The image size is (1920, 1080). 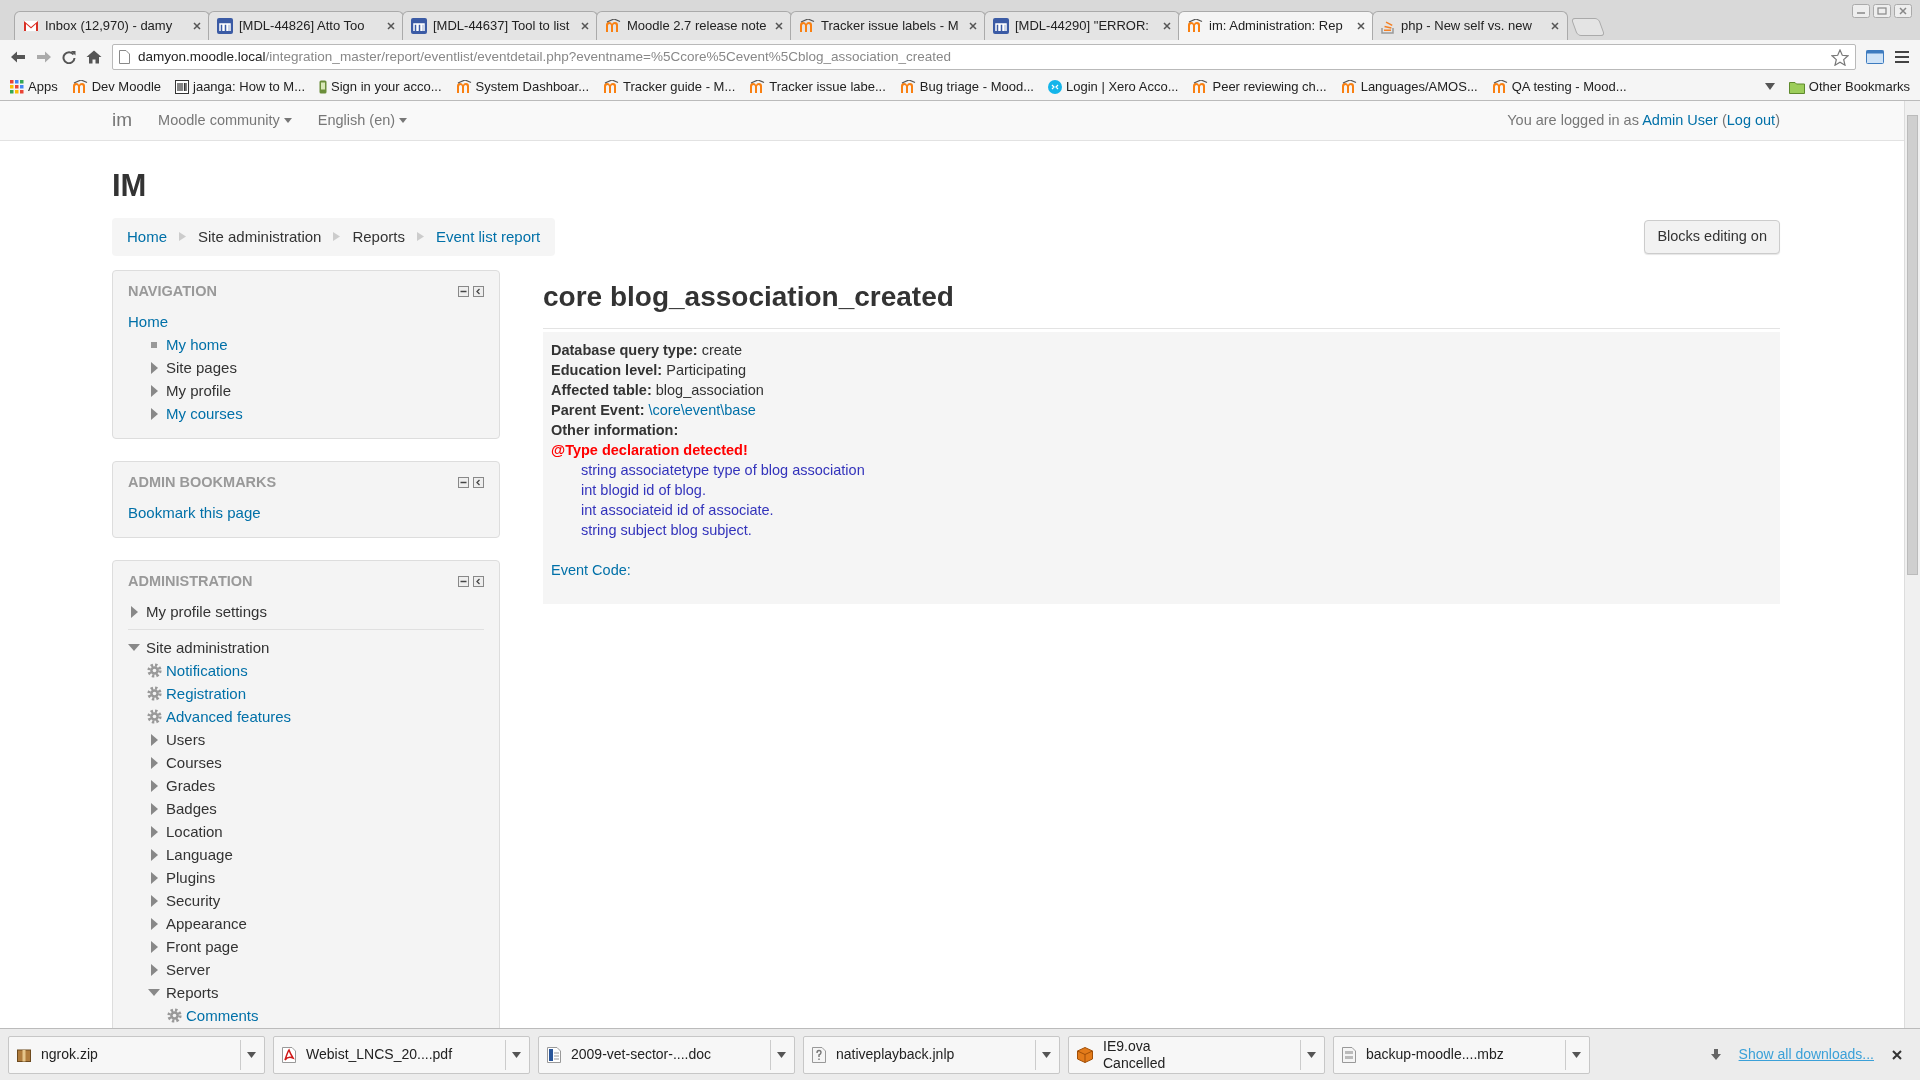 What do you see at coordinates (194, 831) in the screenshot?
I see `tree-item: Location` at bounding box center [194, 831].